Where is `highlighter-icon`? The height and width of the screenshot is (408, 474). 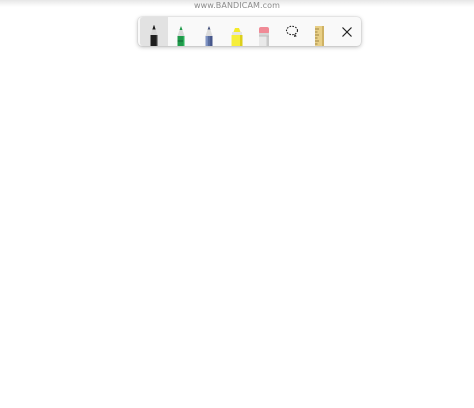 highlighter-icon is located at coordinates (237, 37).